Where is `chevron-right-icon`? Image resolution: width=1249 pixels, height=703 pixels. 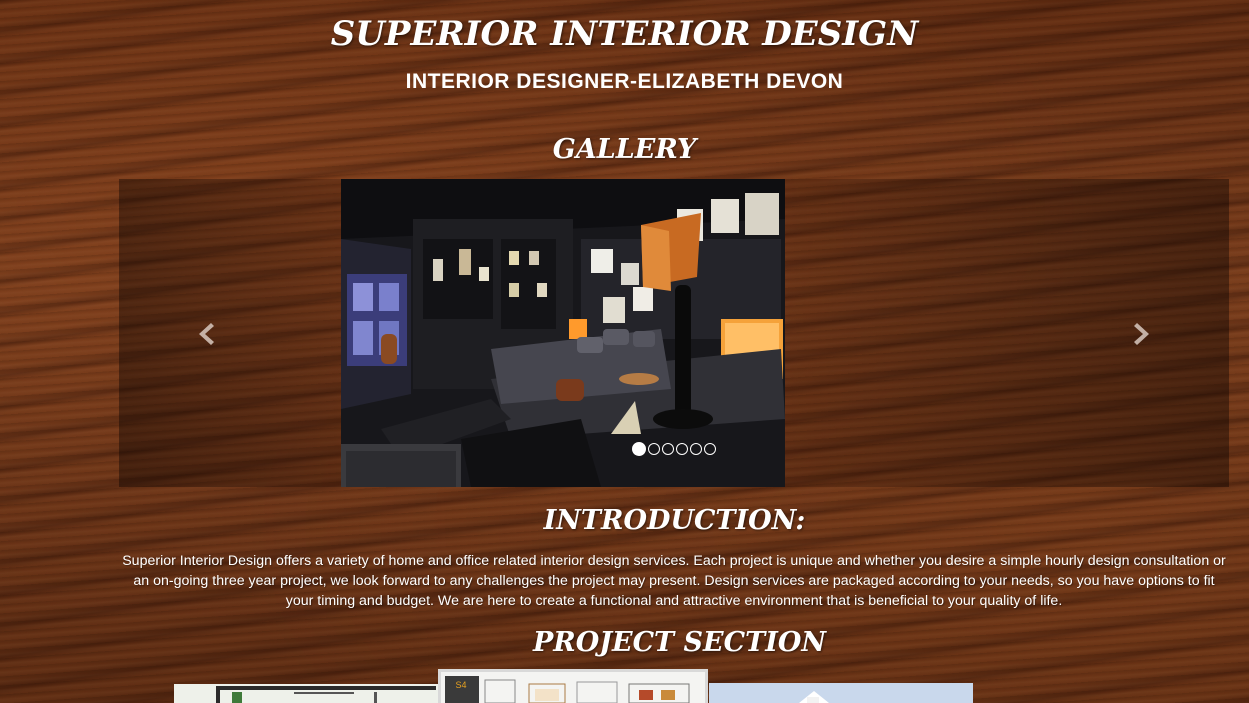
chevron-right-icon is located at coordinates (1142, 334).